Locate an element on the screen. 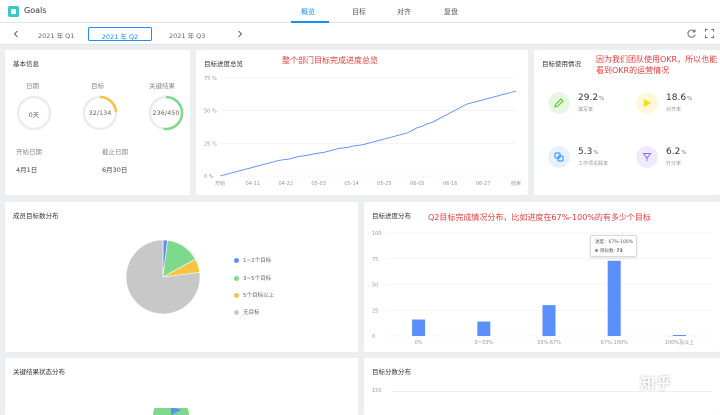 The height and width of the screenshot is (415, 720). legend-item-3-5: 3~5个目标 is located at coordinates (252, 278).